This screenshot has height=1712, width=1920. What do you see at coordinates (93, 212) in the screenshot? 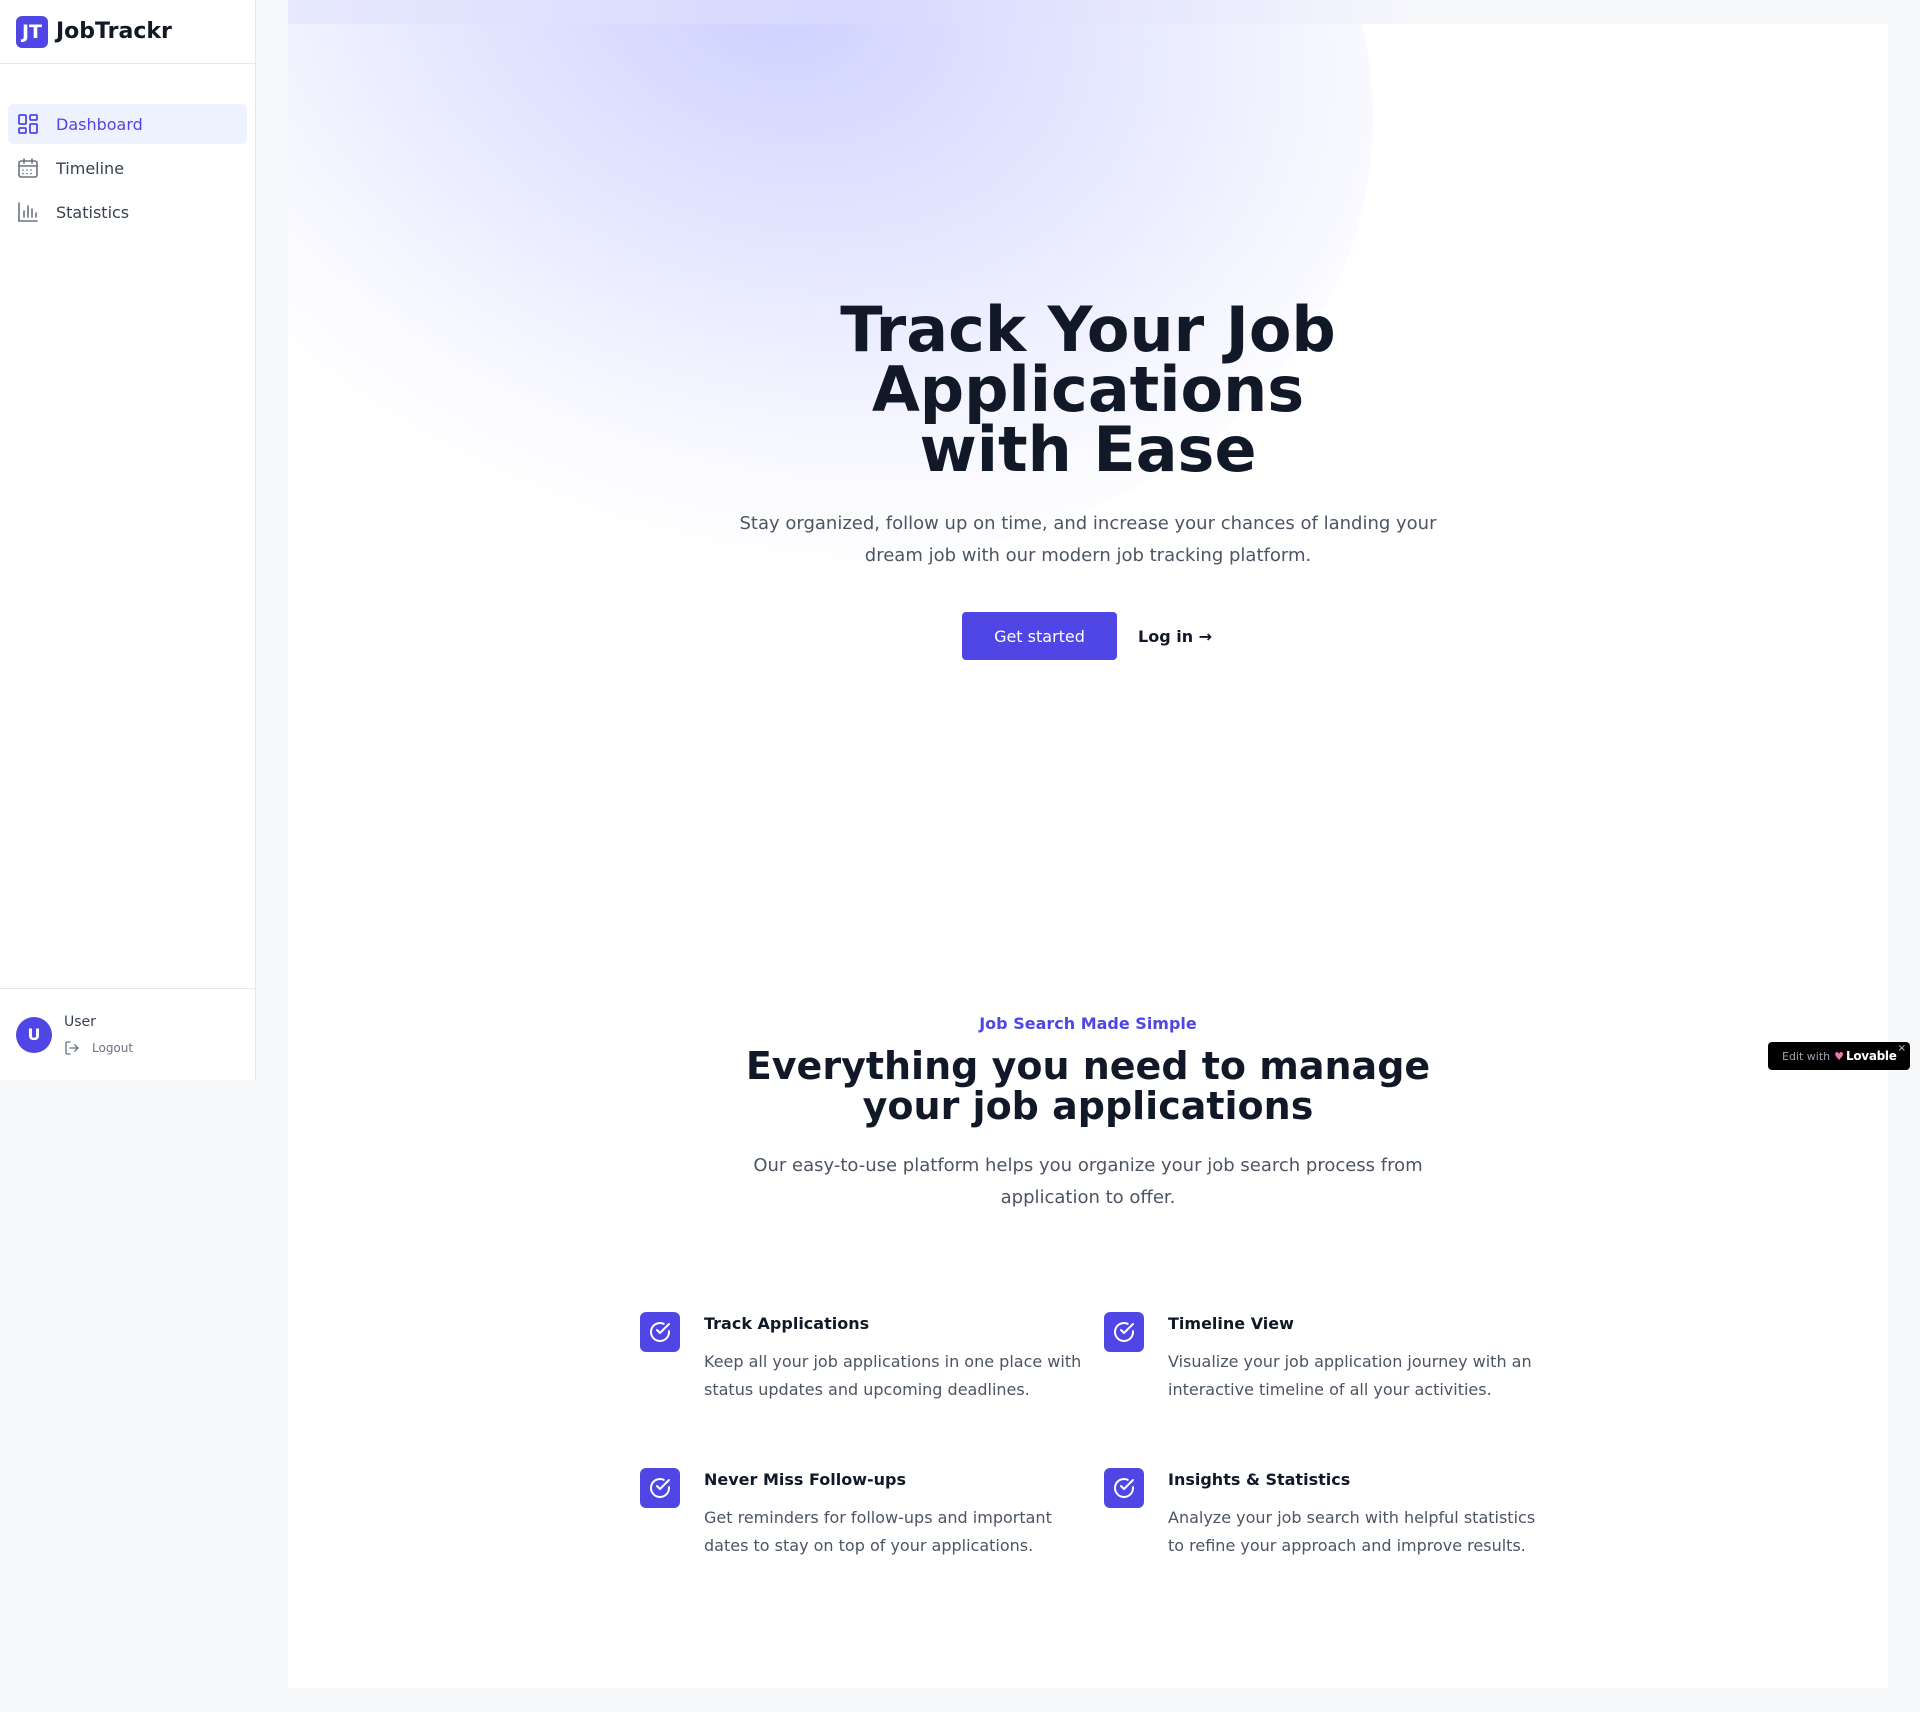
I see `sidebar-item-label: Statistics` at bounding box center [93, 212].